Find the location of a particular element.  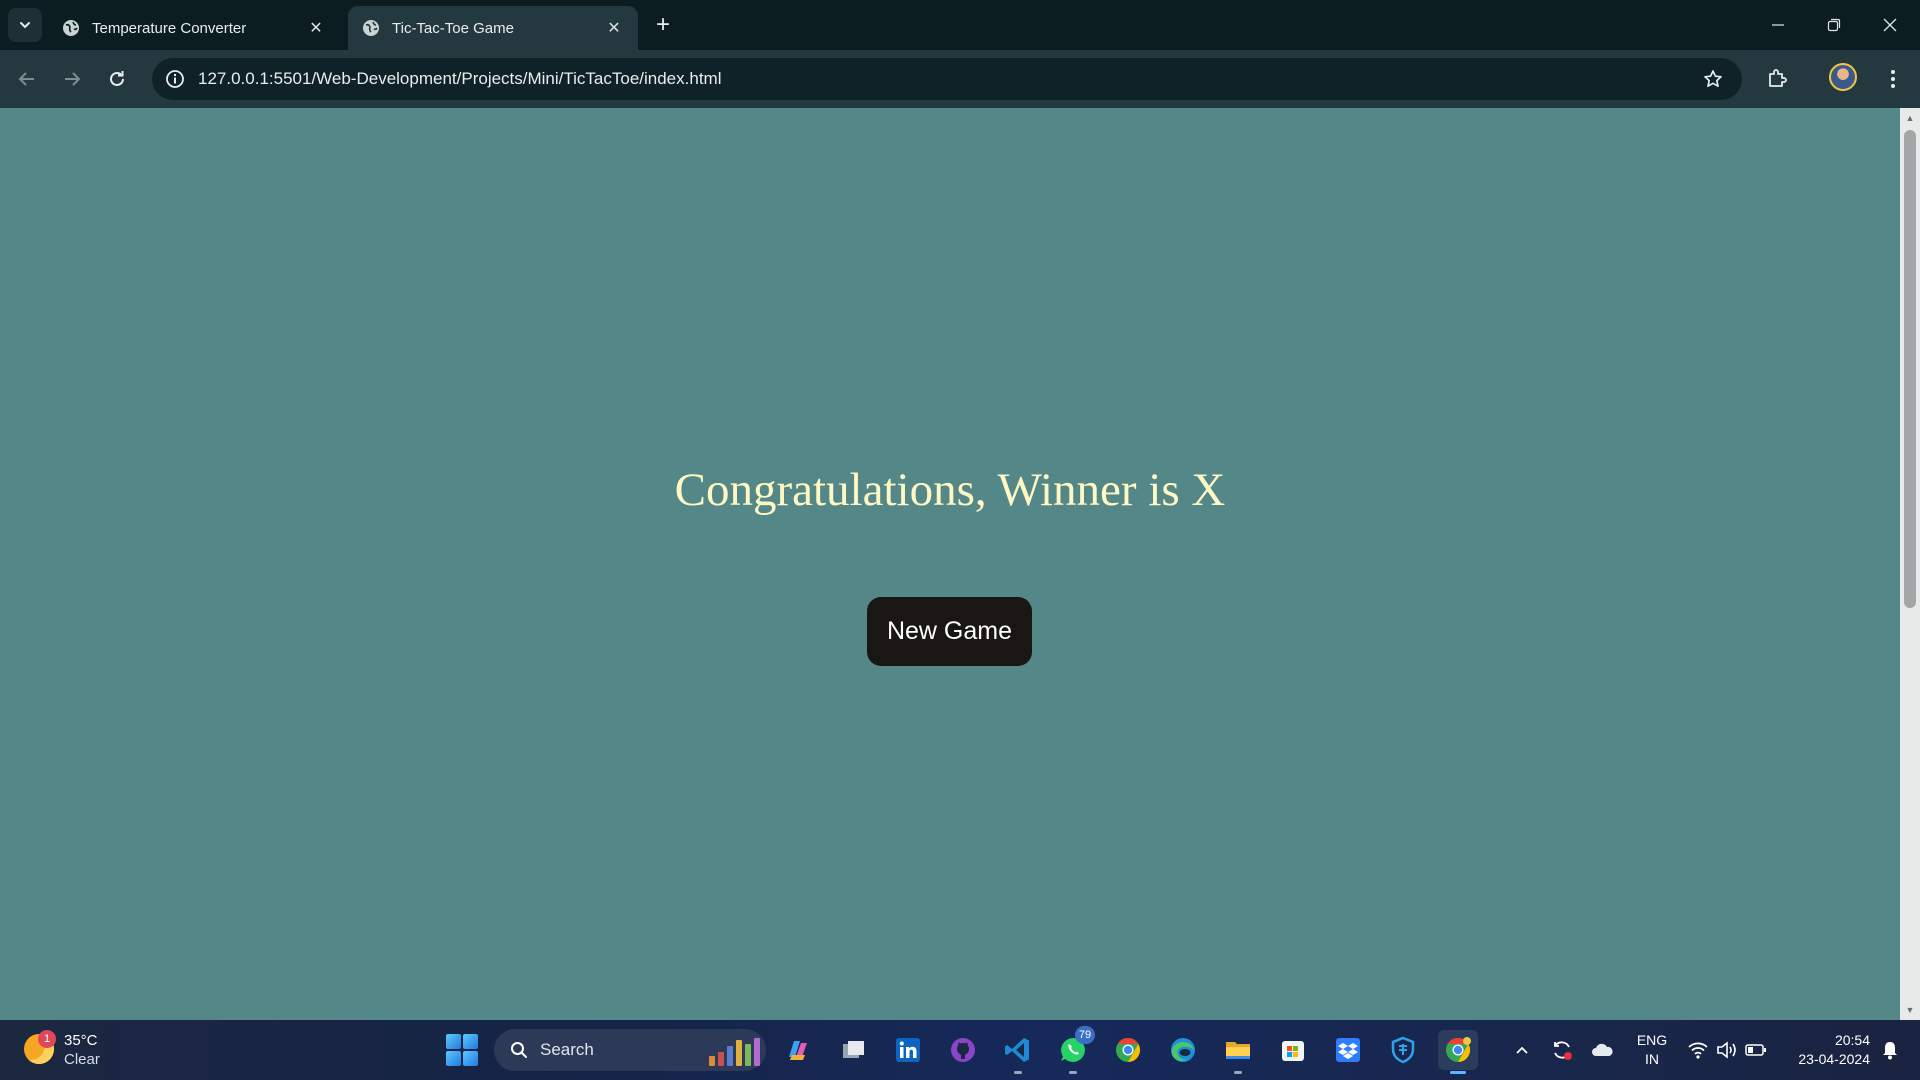

reload-icon is located at coordinates (117, 78).